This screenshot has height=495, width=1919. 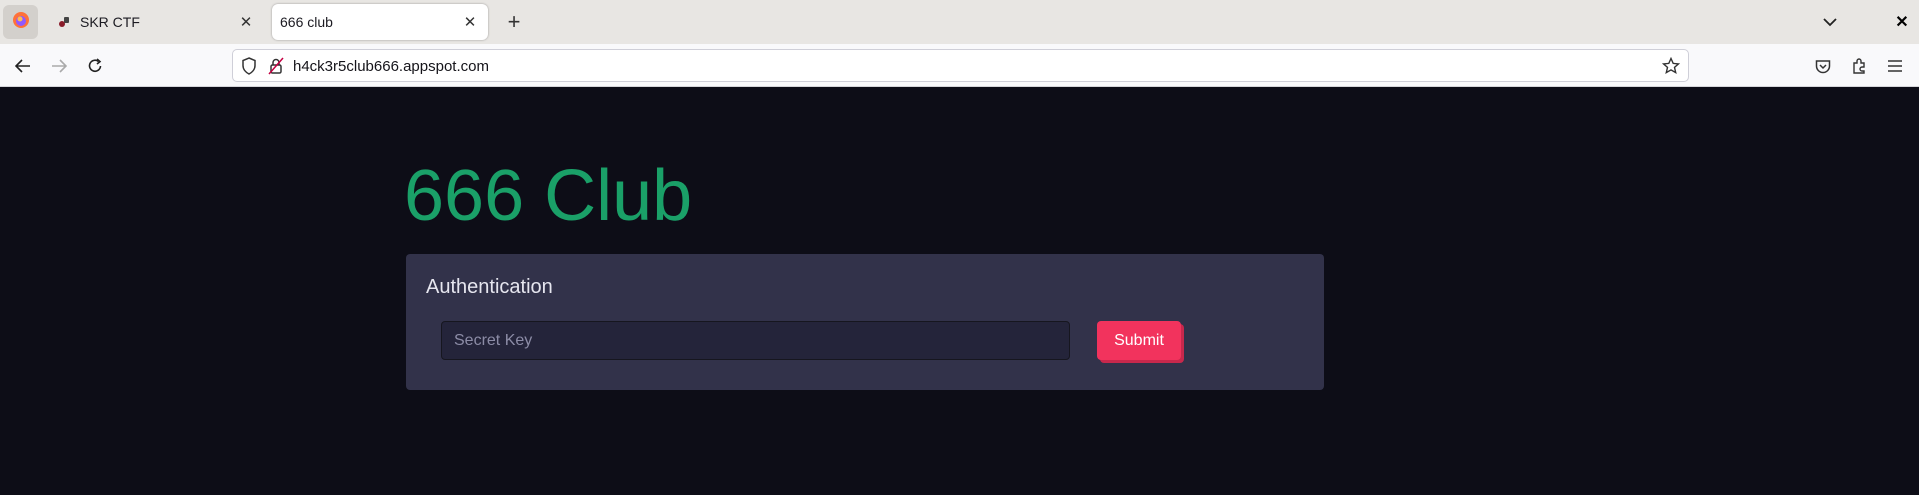 I want to click on firefox-menu-icon, so click(x=21, y=22).